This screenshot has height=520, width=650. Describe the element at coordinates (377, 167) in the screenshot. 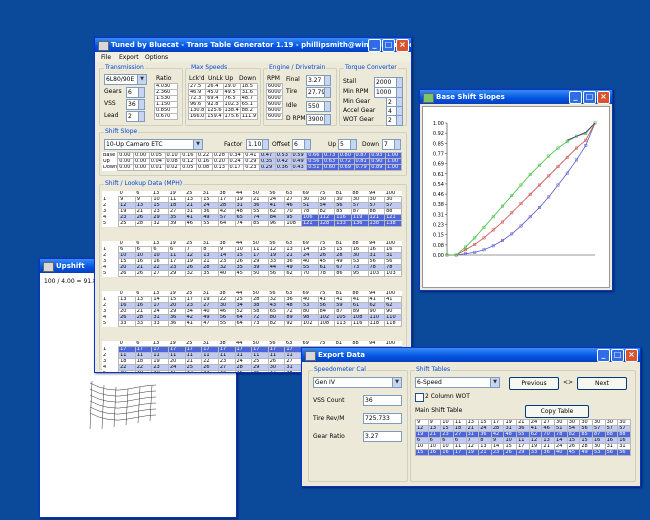

I see `table-cell: 0.89` at that location.